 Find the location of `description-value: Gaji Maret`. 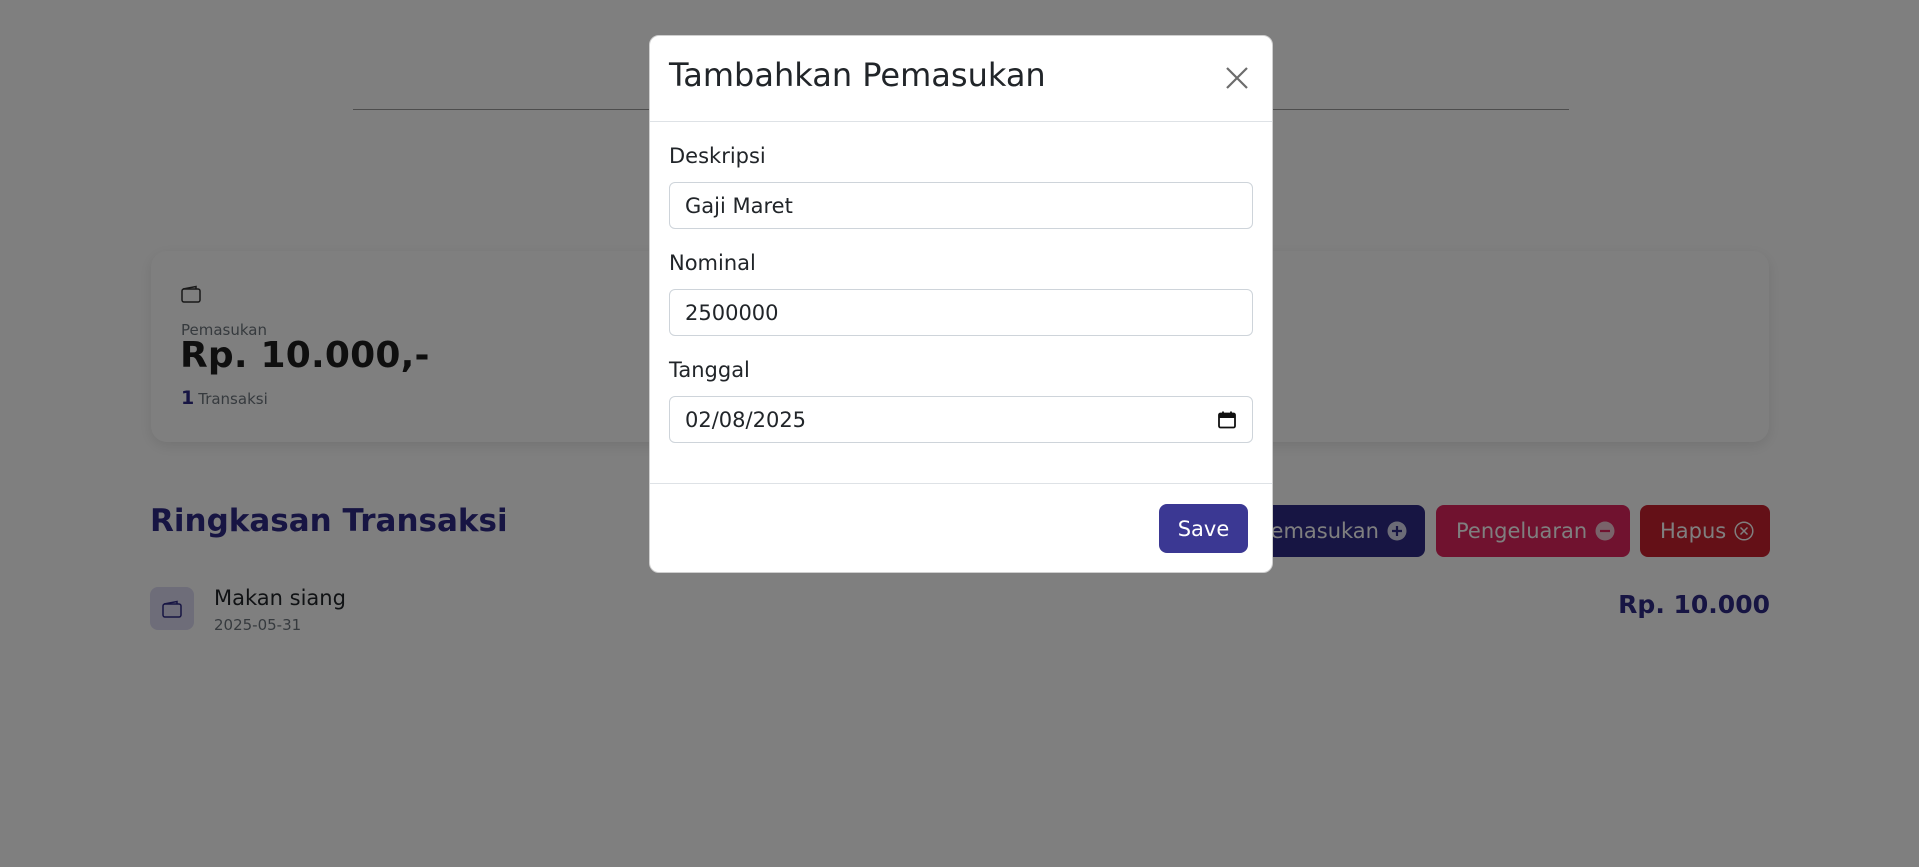

description-value: Gaji Maret is located at coordinates (739, 205).